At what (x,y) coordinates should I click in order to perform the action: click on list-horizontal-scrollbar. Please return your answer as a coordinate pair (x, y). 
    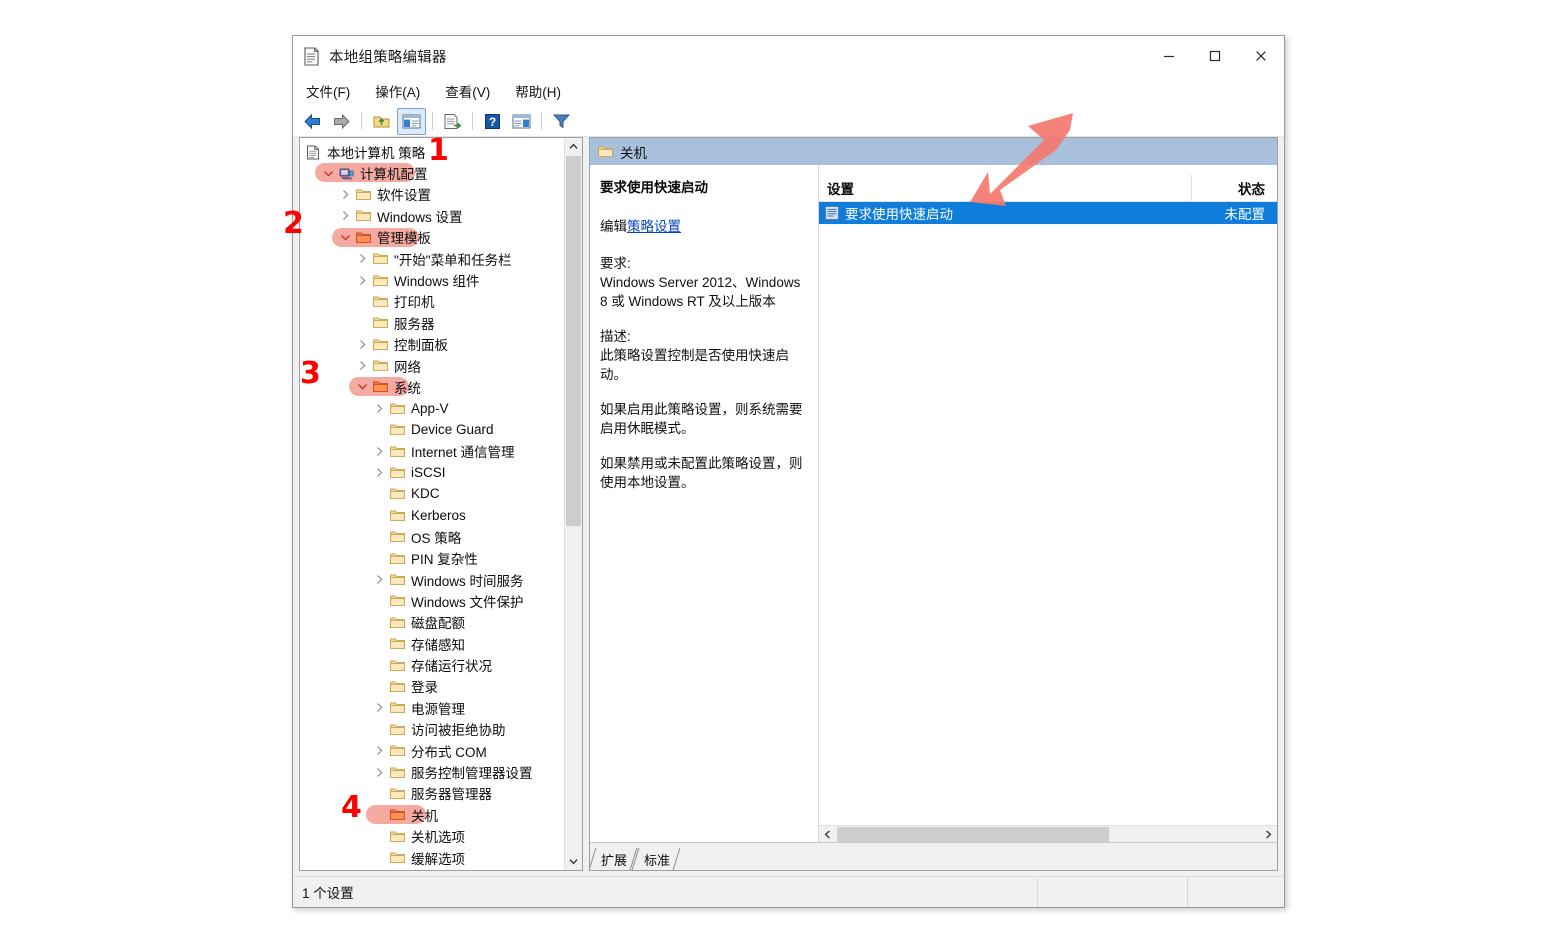
    Looking at the image, I should click on (1048, 834).